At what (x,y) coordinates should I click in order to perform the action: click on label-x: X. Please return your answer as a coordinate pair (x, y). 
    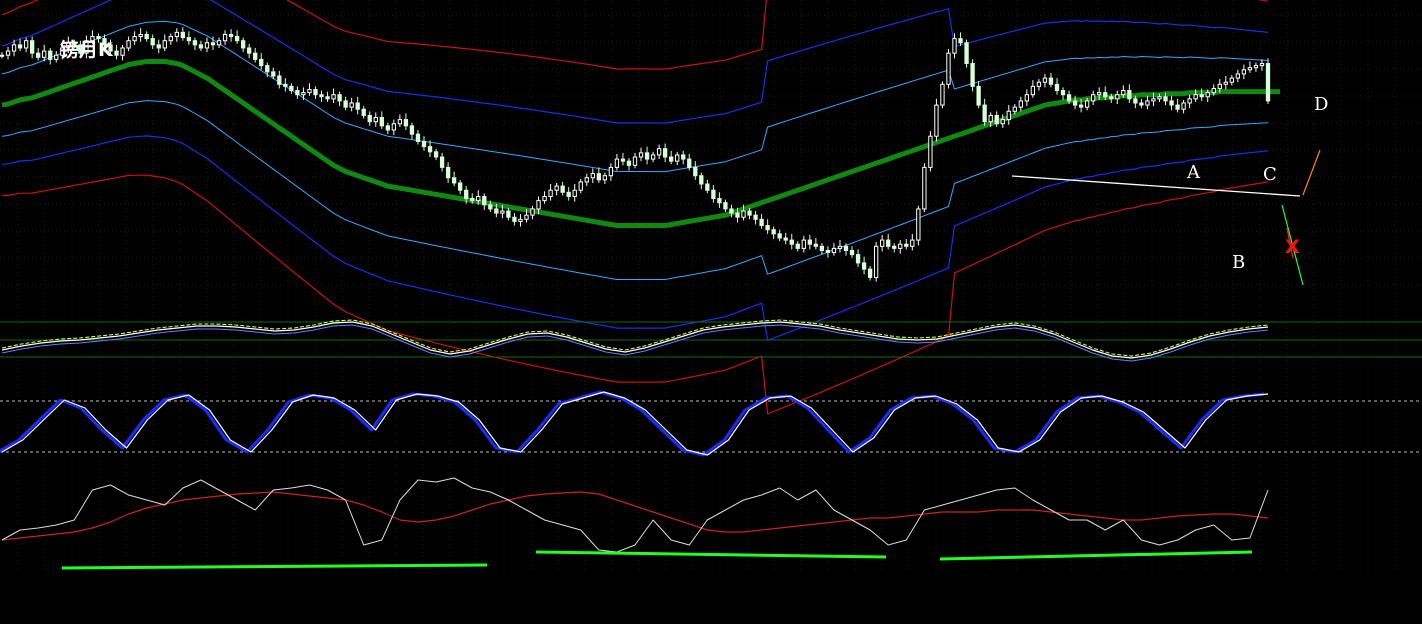
    Looking at the image, I should click on (1292, 247).